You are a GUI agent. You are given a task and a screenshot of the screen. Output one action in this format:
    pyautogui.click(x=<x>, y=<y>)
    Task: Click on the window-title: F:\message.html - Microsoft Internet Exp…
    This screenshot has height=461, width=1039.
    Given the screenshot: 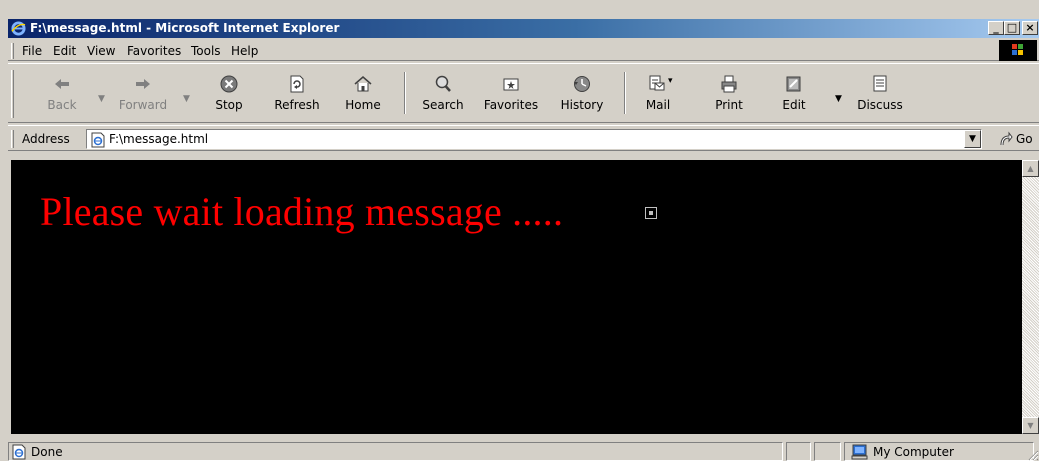 What is the action you would take?
    pyautogui.click(x=185, y=28)
    